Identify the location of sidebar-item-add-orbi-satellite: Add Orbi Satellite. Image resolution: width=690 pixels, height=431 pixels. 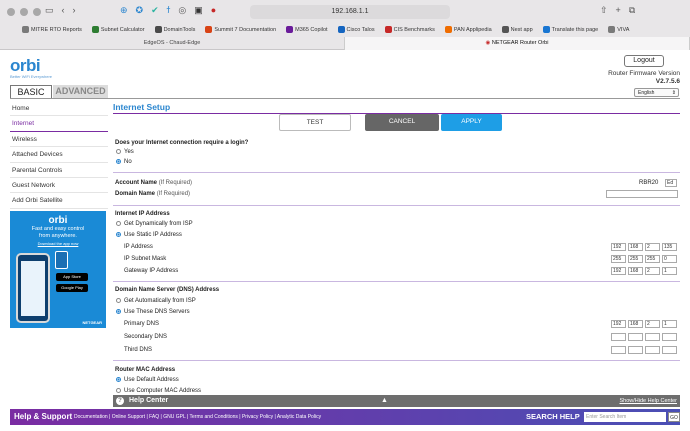
(59, 201).